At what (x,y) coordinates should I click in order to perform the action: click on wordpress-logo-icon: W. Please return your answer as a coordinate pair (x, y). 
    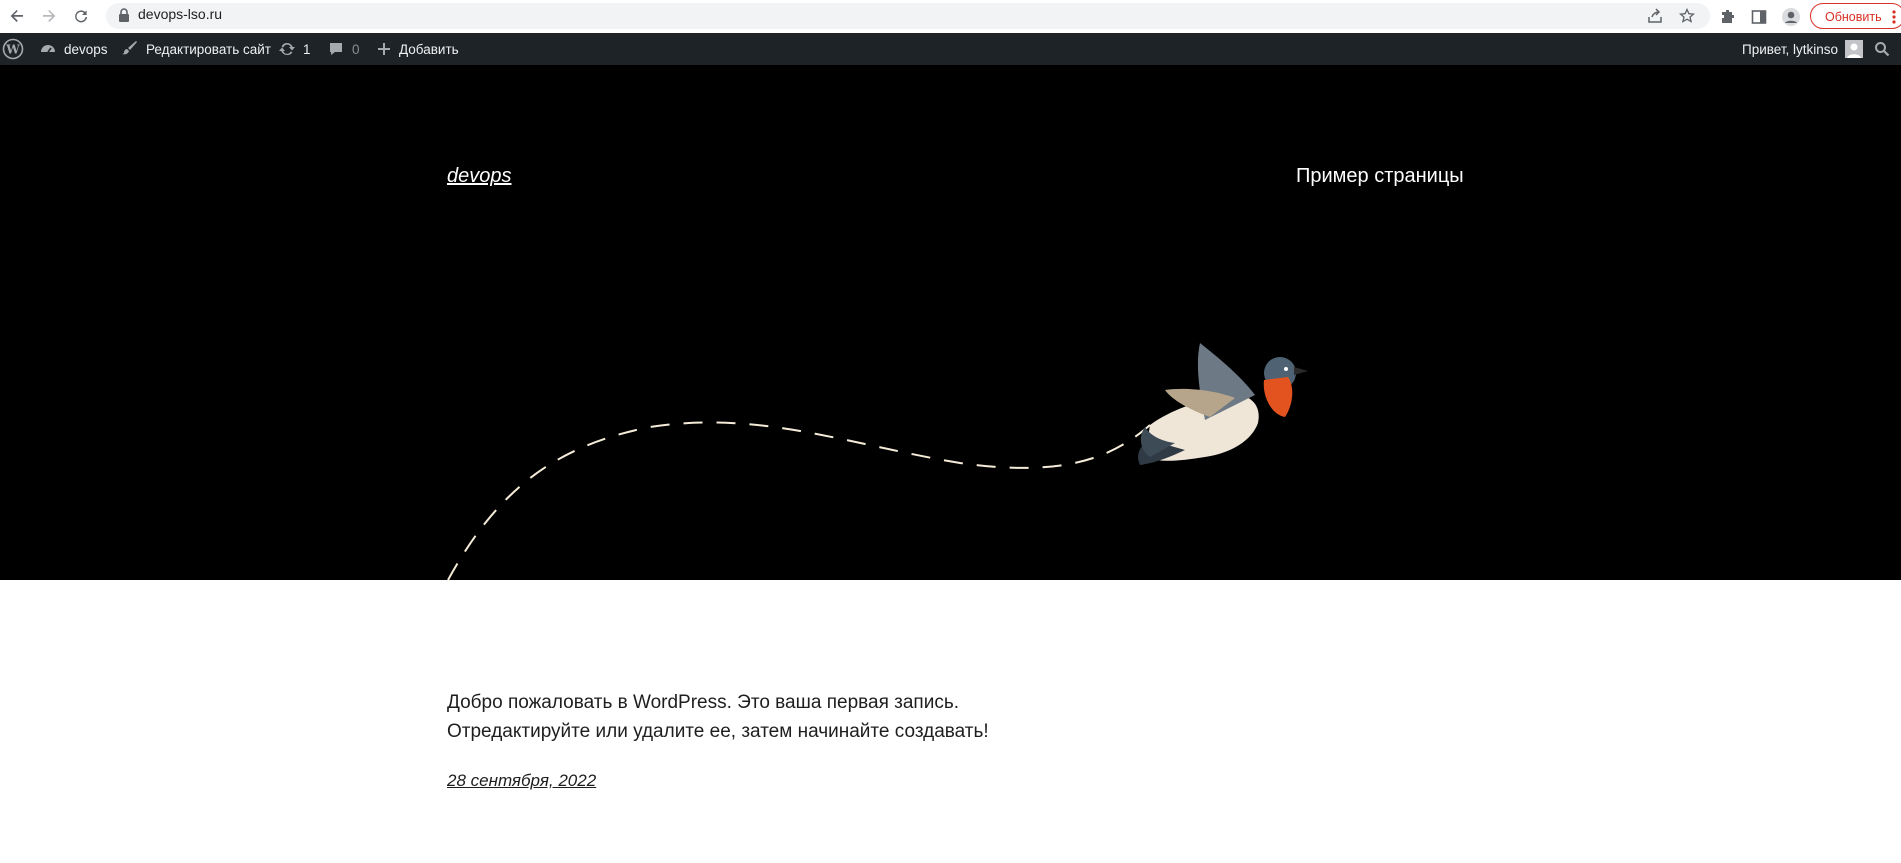
    Looking at the image, I should click on (13, 49).